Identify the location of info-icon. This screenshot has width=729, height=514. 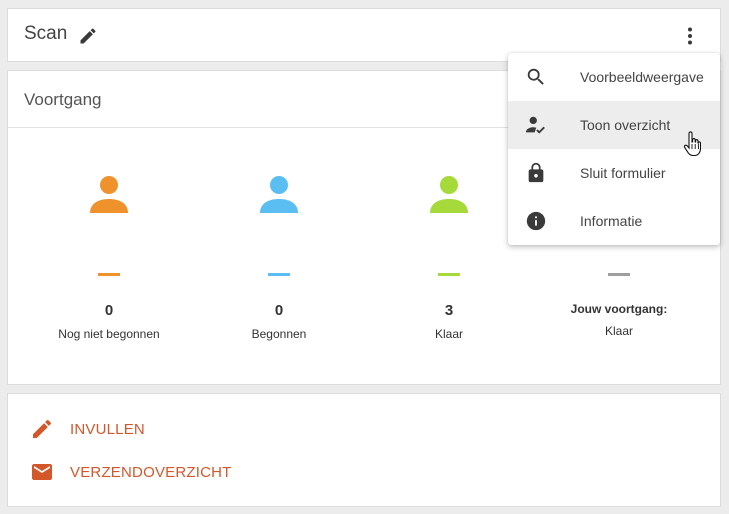
(536, 221).